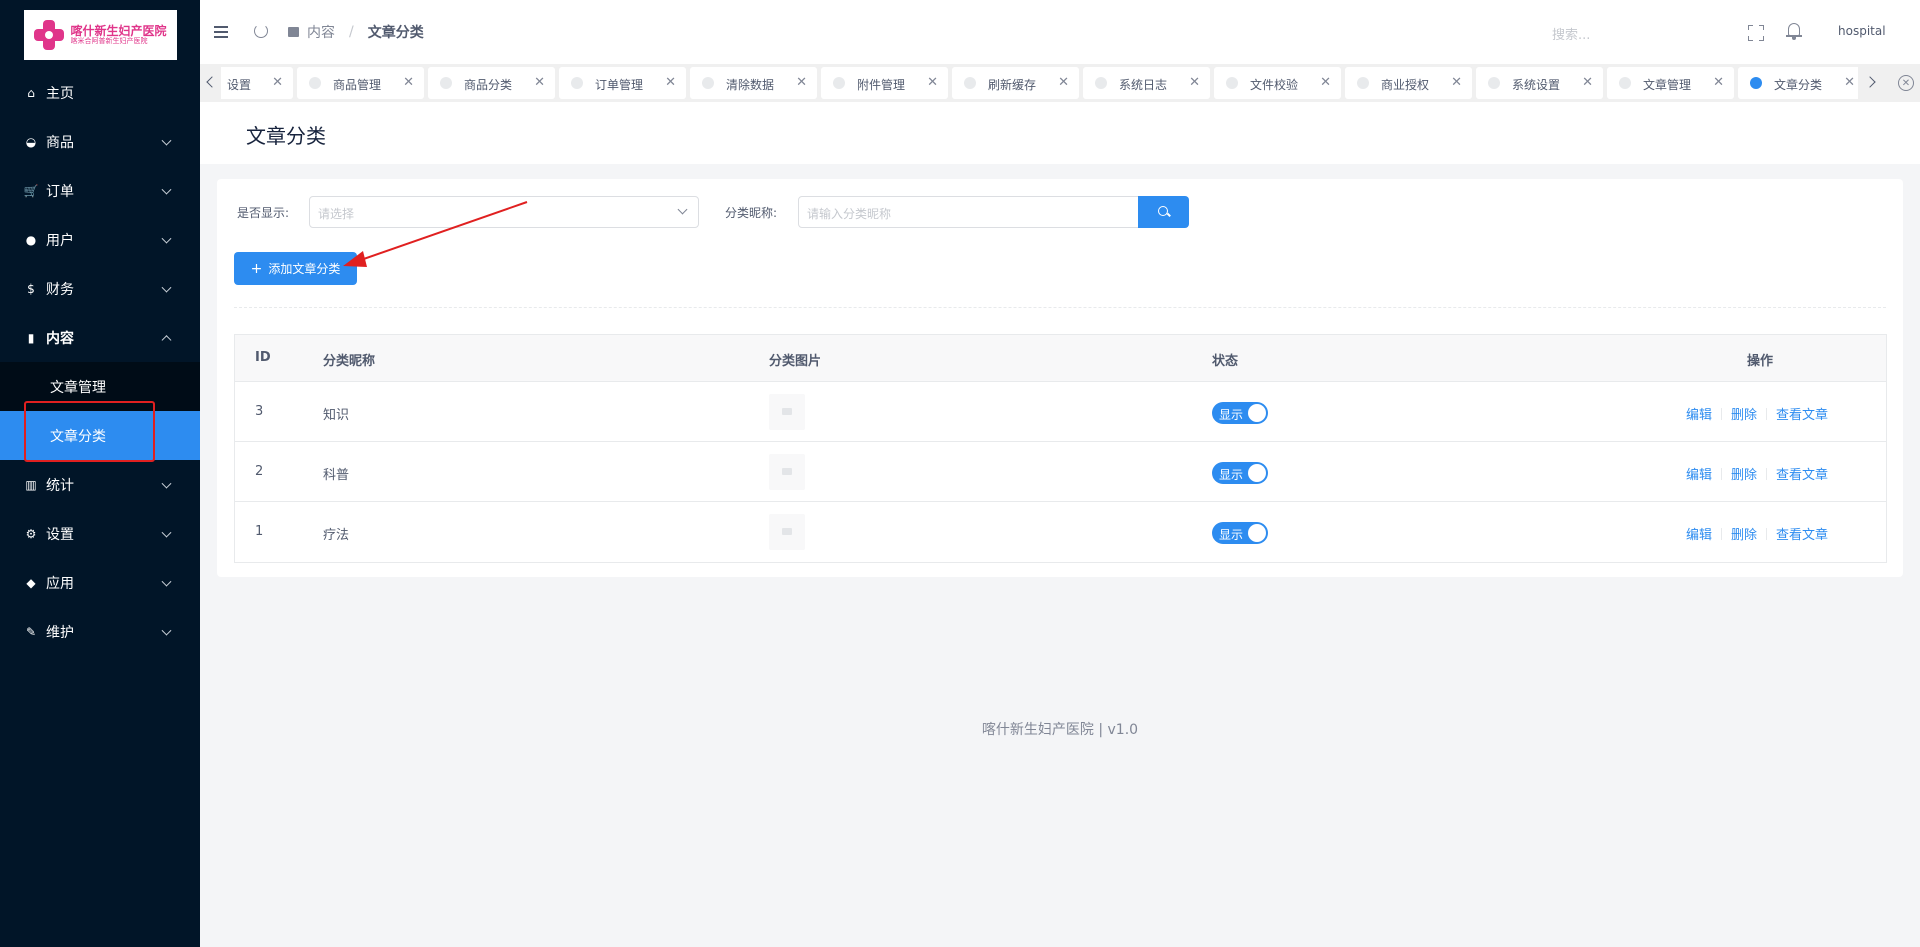 The image size is (1920, 947). Describe the element at coordinates (259, 531) in the screenshot. I see `cell-id: 1` at that location.